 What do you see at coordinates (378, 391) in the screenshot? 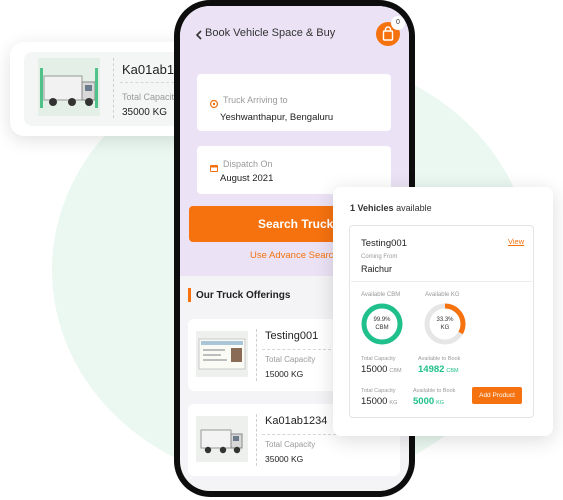
I see `total-capacity-kg-label: Total Capacity` at bounding box center [378, 391].